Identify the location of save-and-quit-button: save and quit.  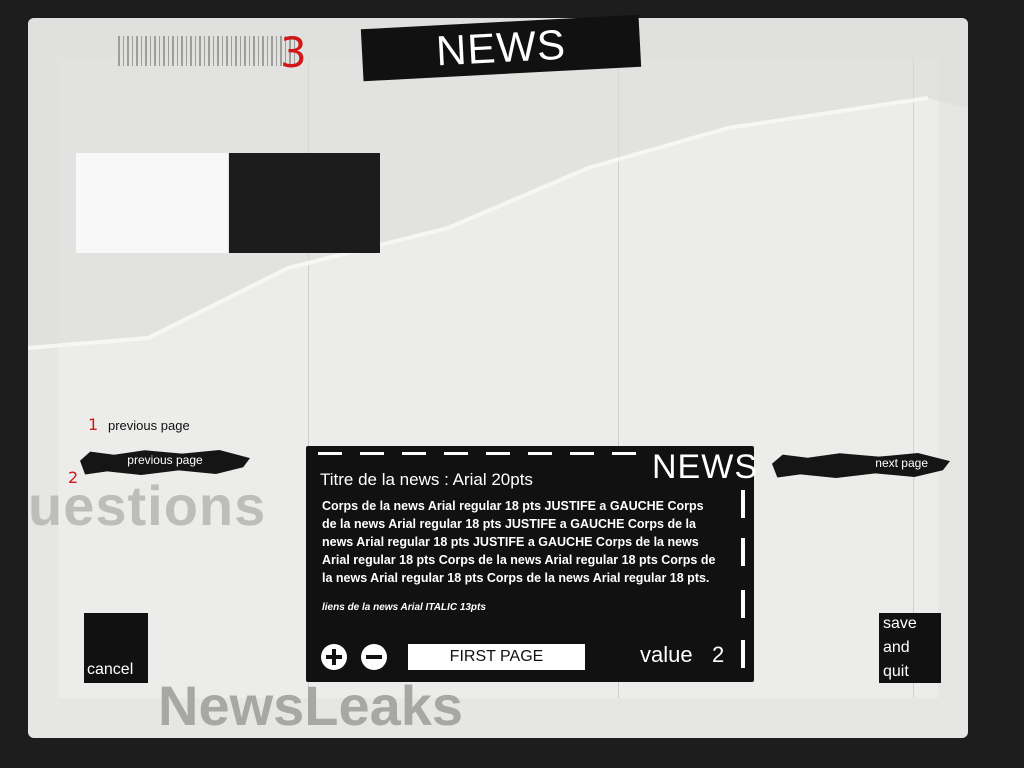
(910, 648).